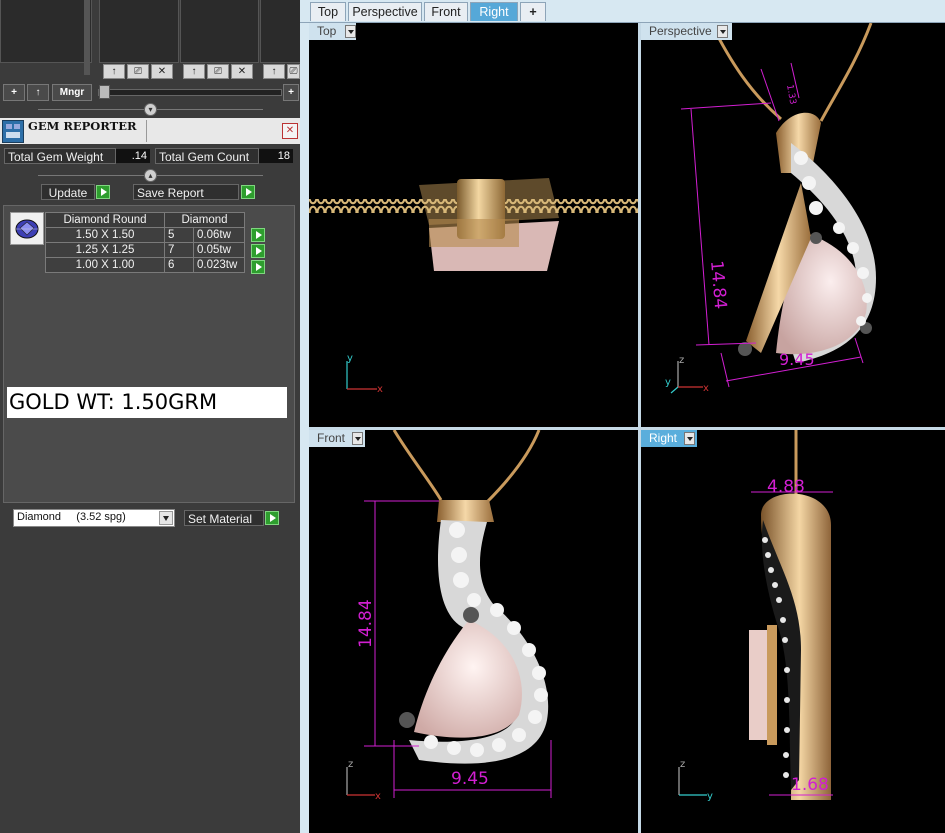 The height and width of the screenshot is (833, 945). I want to click on tab-front: Front, so click(446, 11).